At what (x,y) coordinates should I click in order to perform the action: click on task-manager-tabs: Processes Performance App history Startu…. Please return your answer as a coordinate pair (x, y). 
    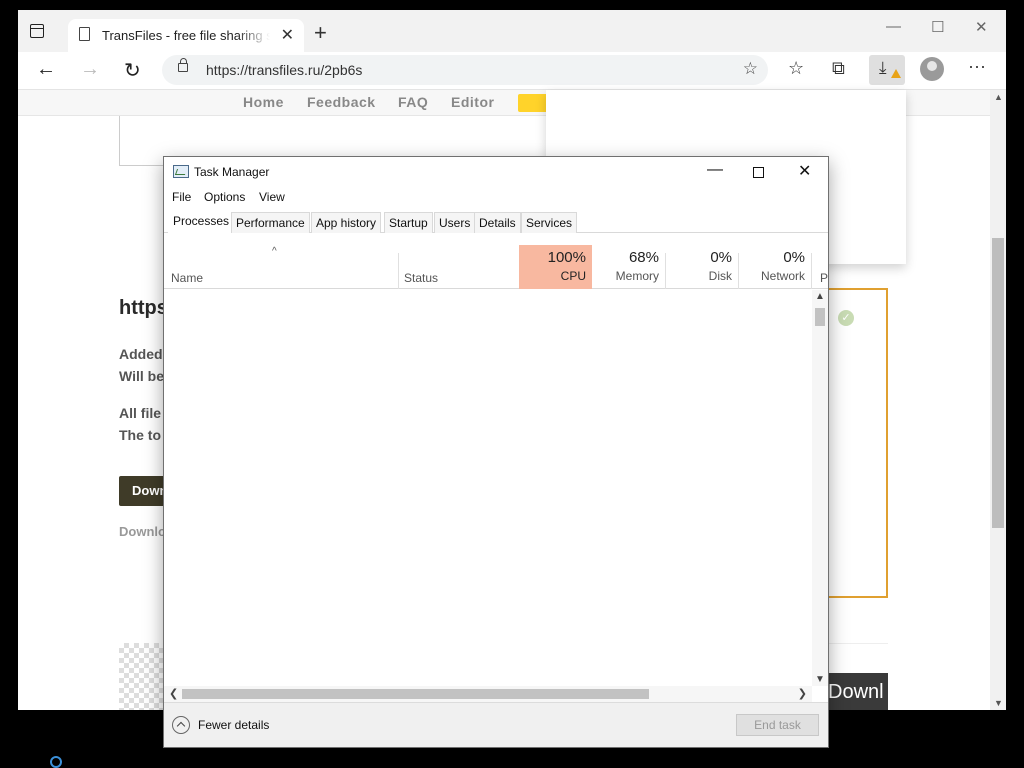
    Looking at the image, I should click on (496, 221).